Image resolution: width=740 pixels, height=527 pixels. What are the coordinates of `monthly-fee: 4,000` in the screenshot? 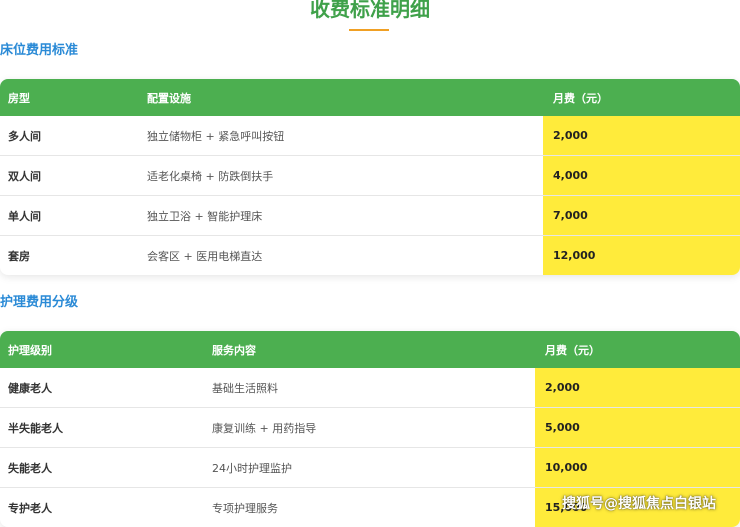 It's located at (641, 175).